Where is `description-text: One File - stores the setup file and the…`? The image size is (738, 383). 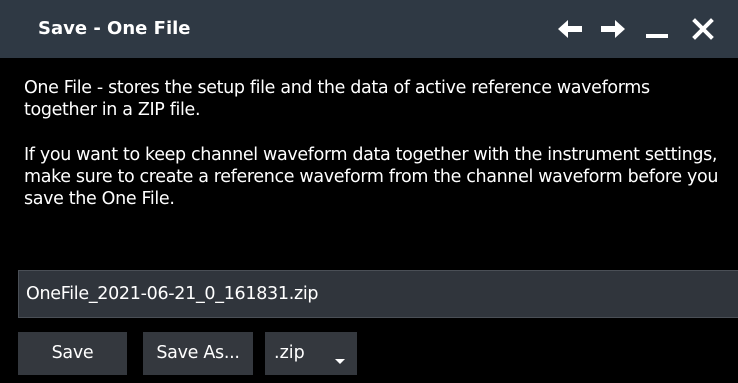
description-text: One File - stores the setup file and the… is located at coordinates (337, 99).